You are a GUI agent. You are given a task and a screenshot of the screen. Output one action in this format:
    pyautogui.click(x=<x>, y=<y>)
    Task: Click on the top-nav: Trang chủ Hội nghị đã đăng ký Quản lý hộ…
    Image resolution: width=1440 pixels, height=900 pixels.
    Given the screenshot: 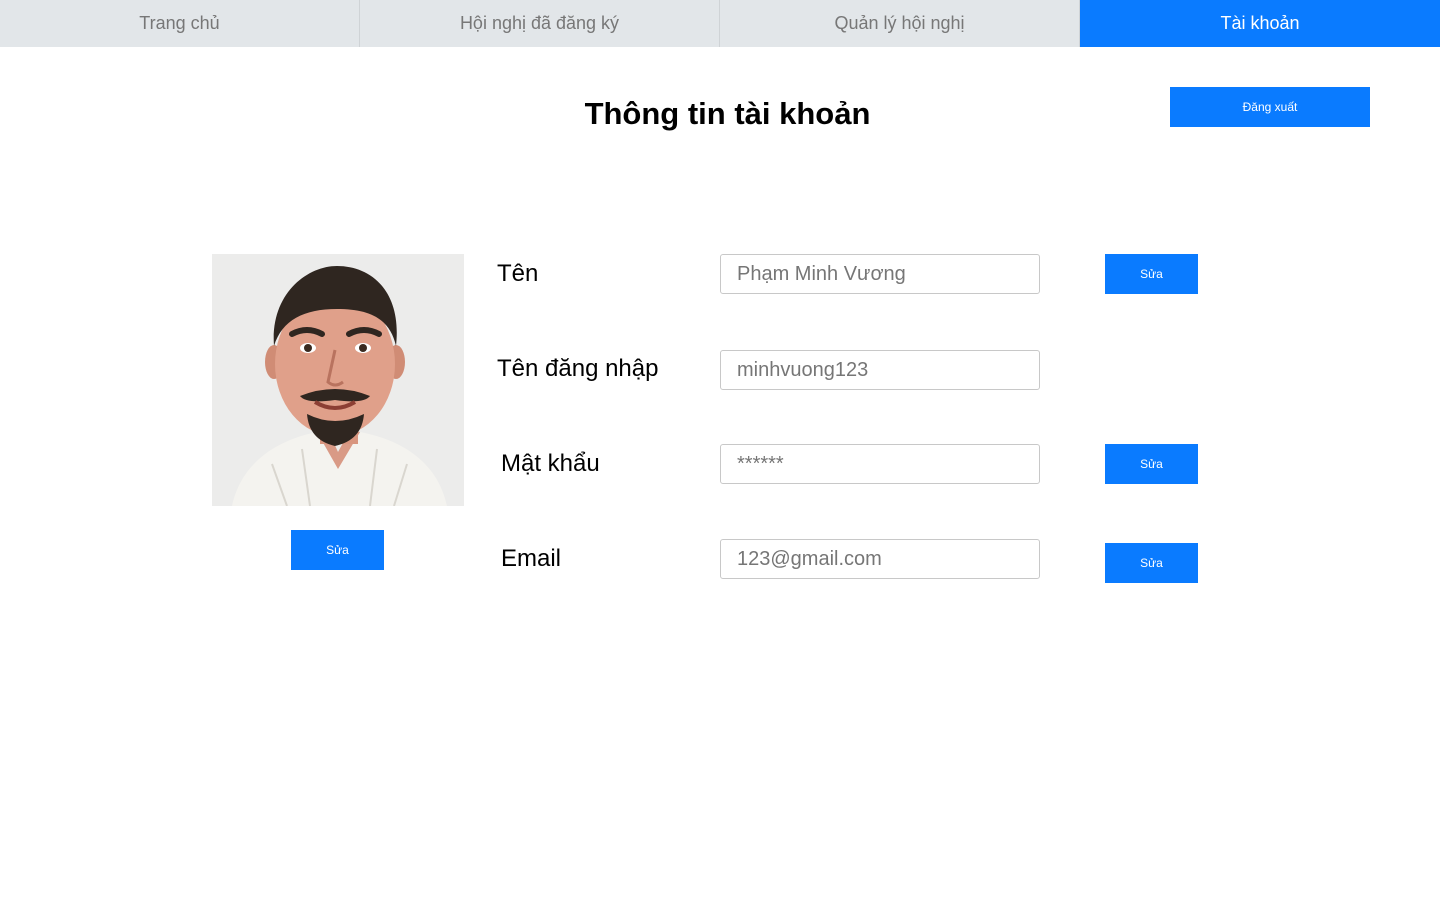 What is the action you would take?
    pyautogui.click(x=720, y=23)
    